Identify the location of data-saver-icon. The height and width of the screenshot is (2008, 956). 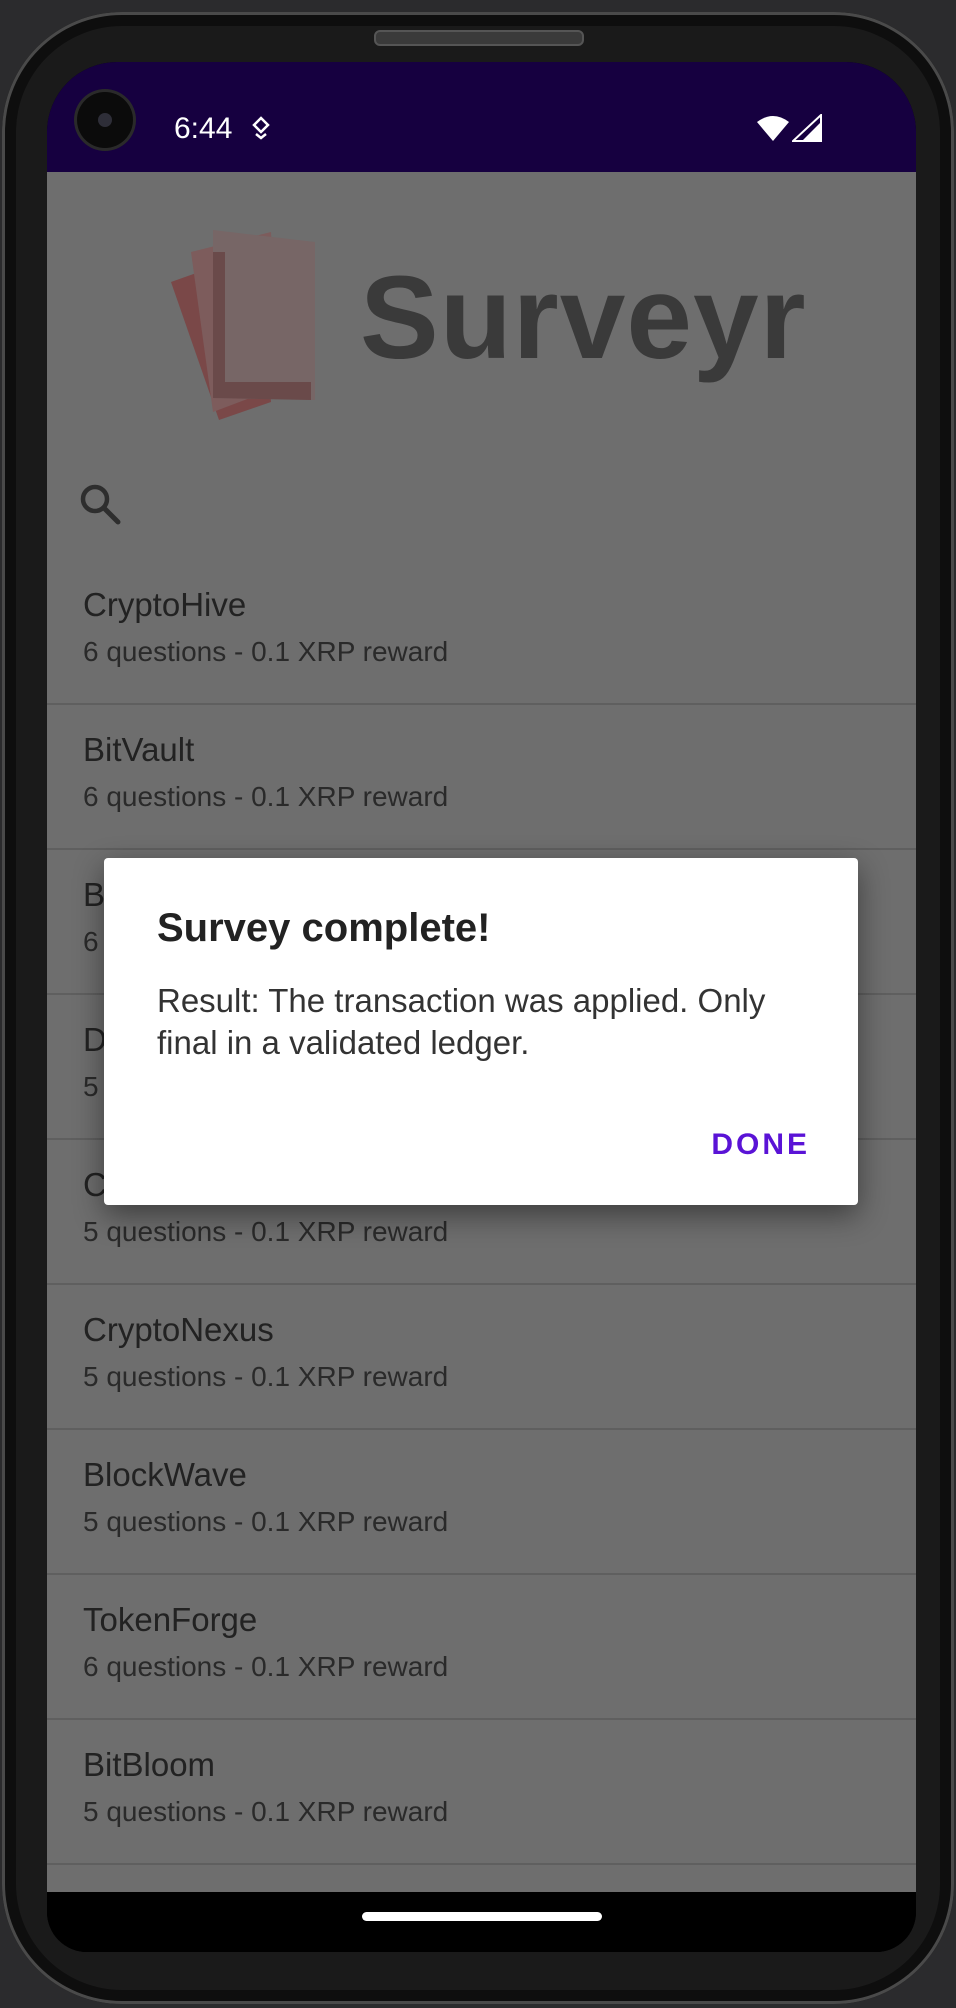
(261, 128).